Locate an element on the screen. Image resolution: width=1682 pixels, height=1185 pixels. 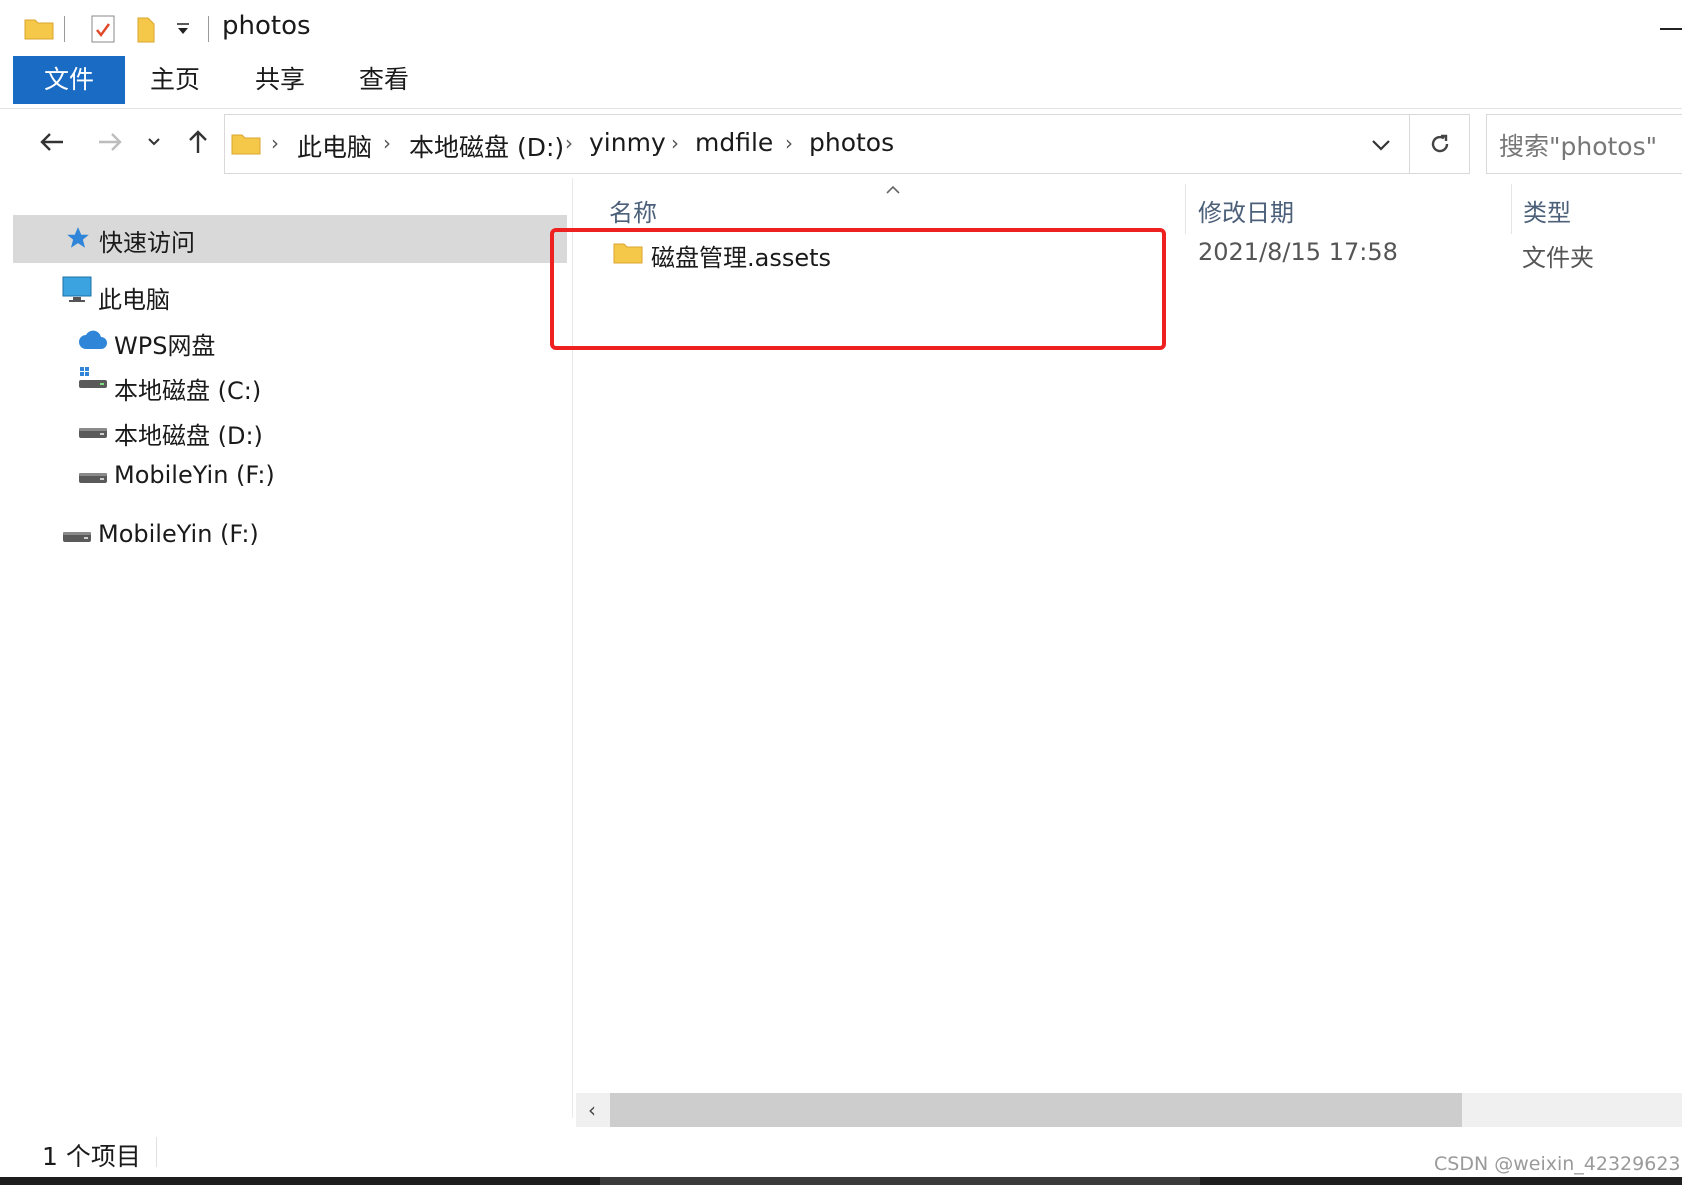
tab-home: 主页 is located at coordinates (175, 80).